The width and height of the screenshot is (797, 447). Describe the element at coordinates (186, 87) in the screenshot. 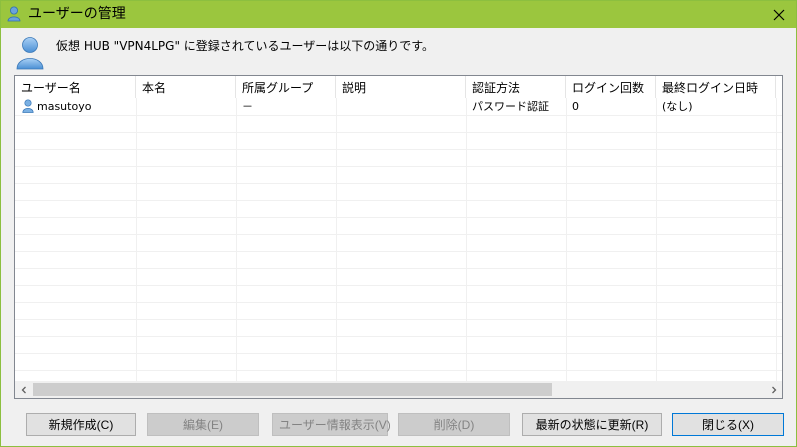

I see `column-header-real-name: 本名` at that location.